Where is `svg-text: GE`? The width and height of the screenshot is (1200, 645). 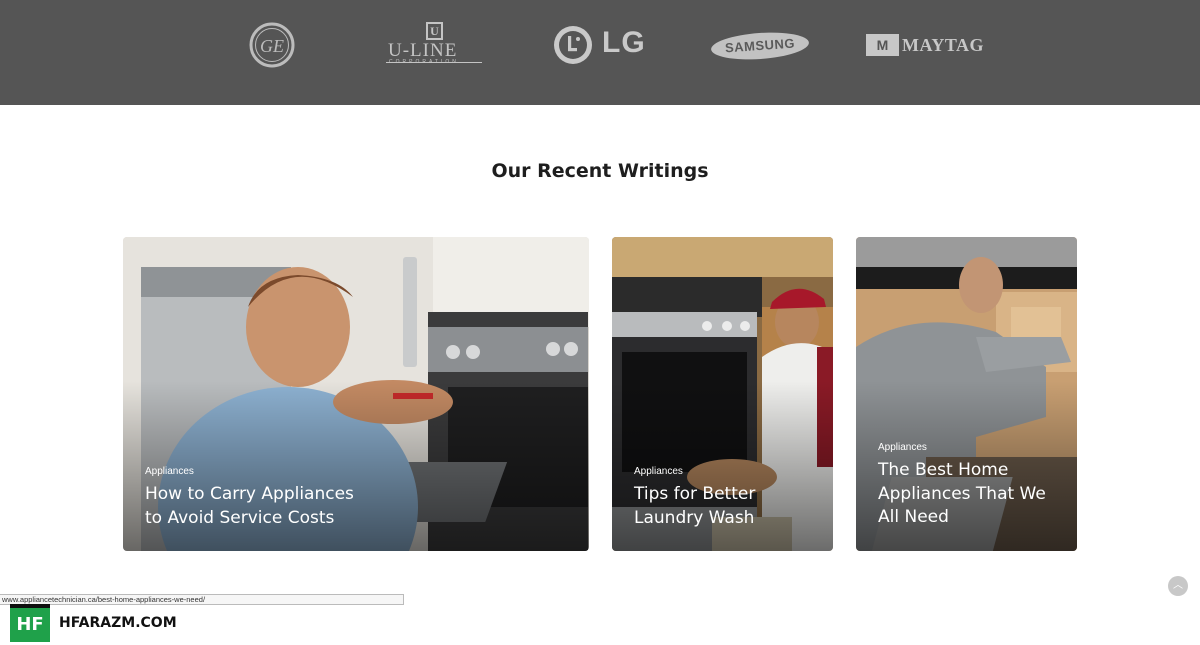 svg-text: GE is located at coordinates (272, 46).